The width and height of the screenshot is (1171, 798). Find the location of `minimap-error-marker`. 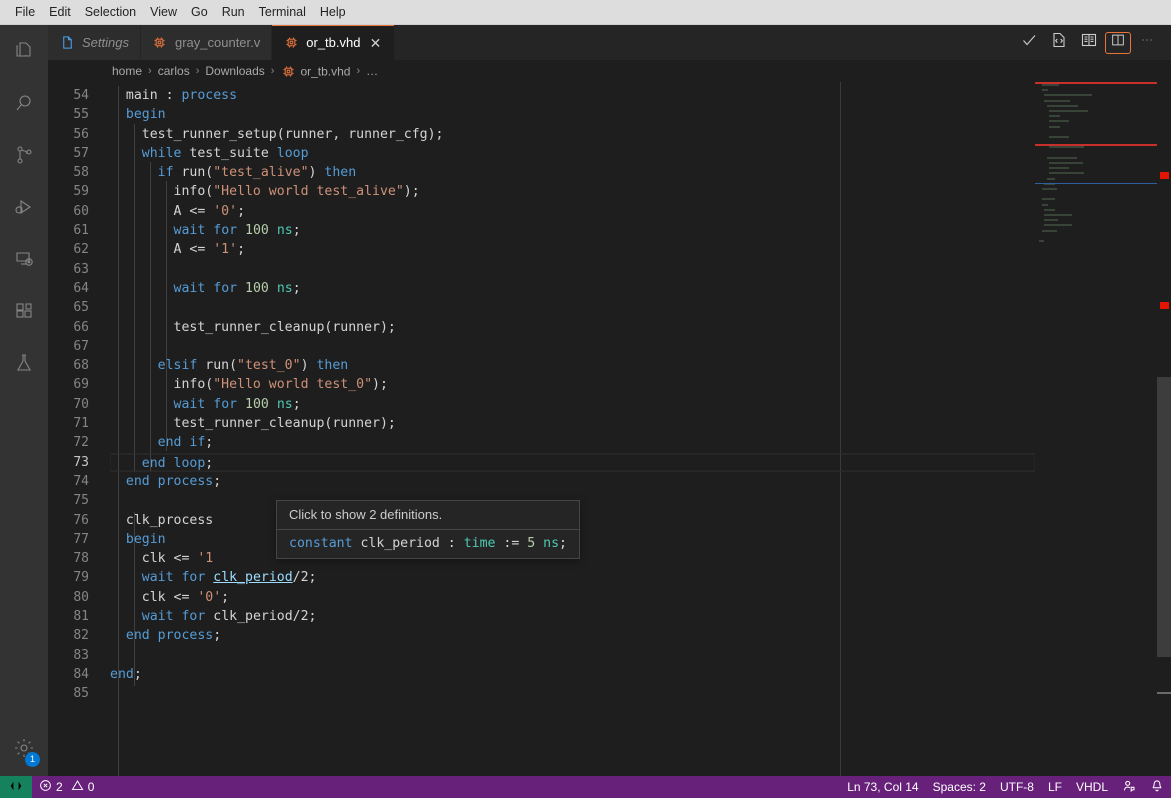

minimap-error-marker is located at coordinates (1096, 83).